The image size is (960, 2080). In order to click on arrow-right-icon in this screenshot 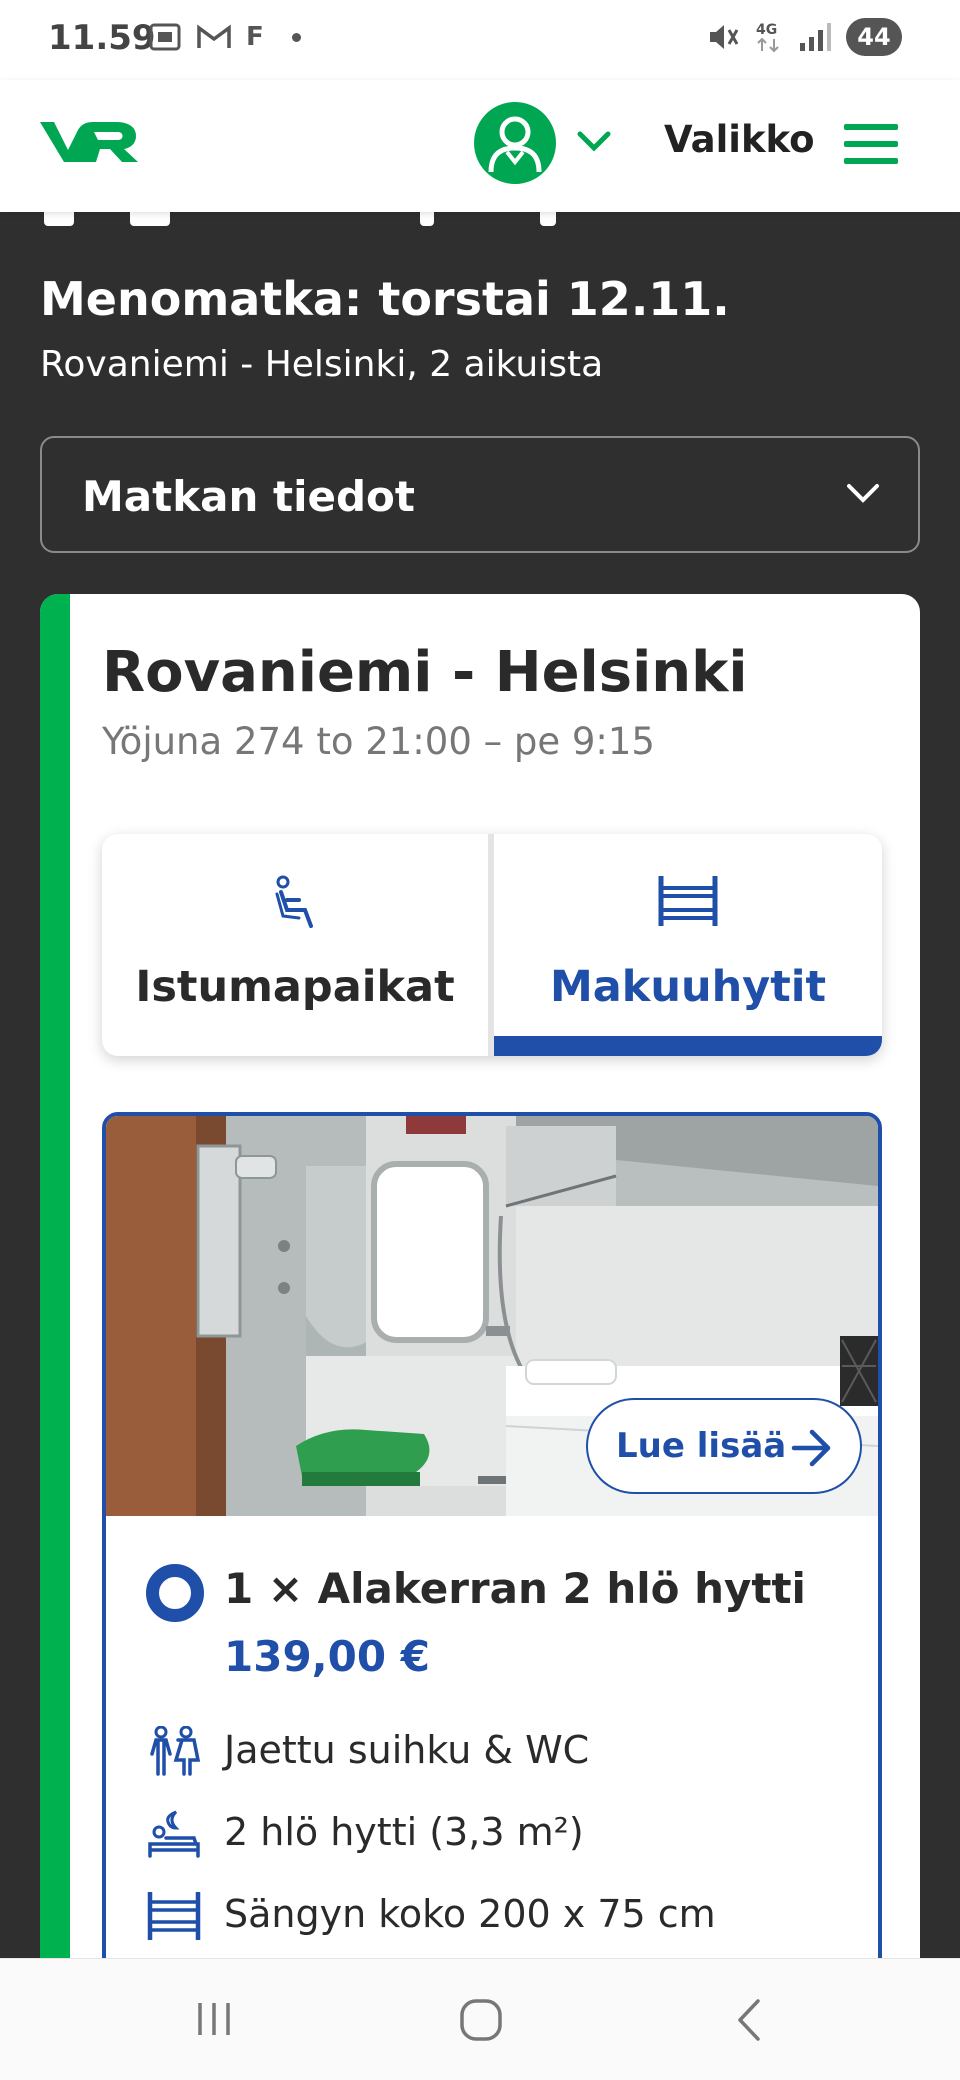, I will do `click(811, 1448)`.